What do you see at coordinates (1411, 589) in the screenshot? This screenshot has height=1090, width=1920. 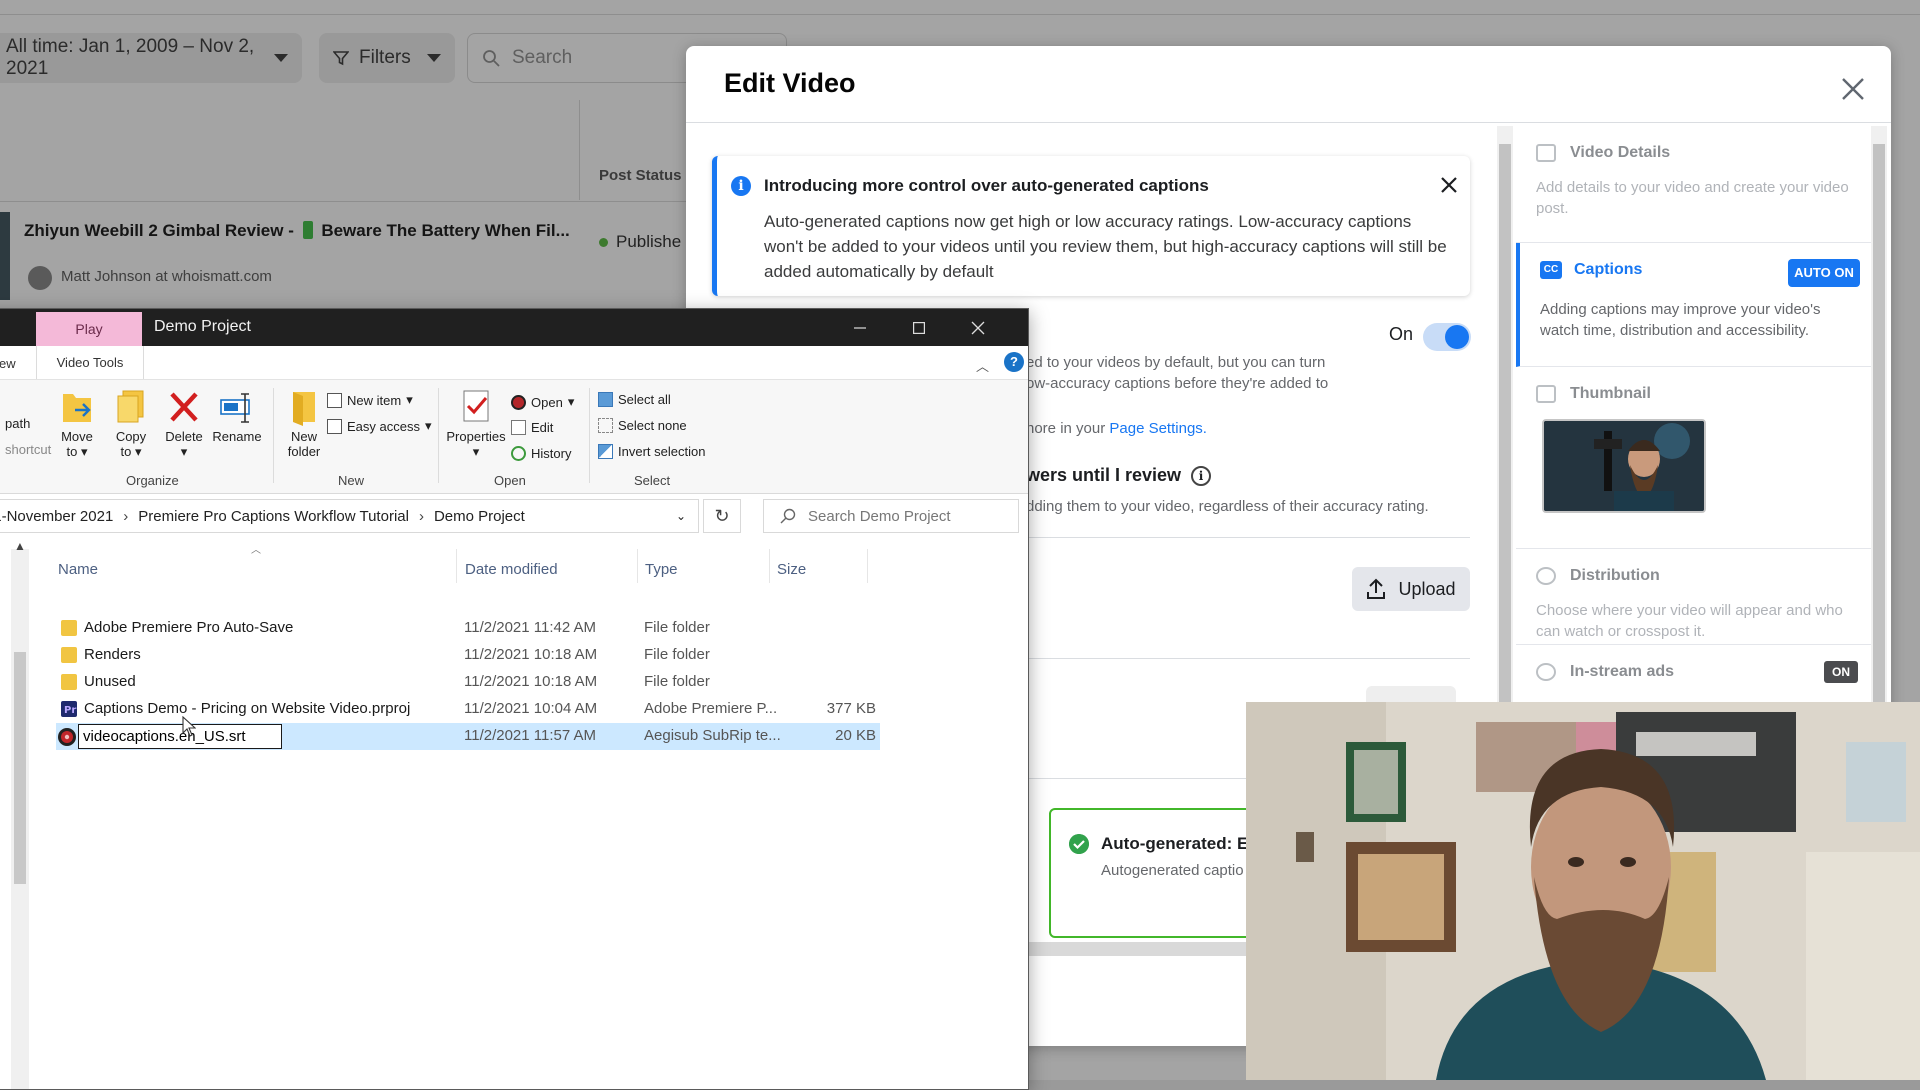 I see `upload-button: Upload` at bounding box center [1411, 589].